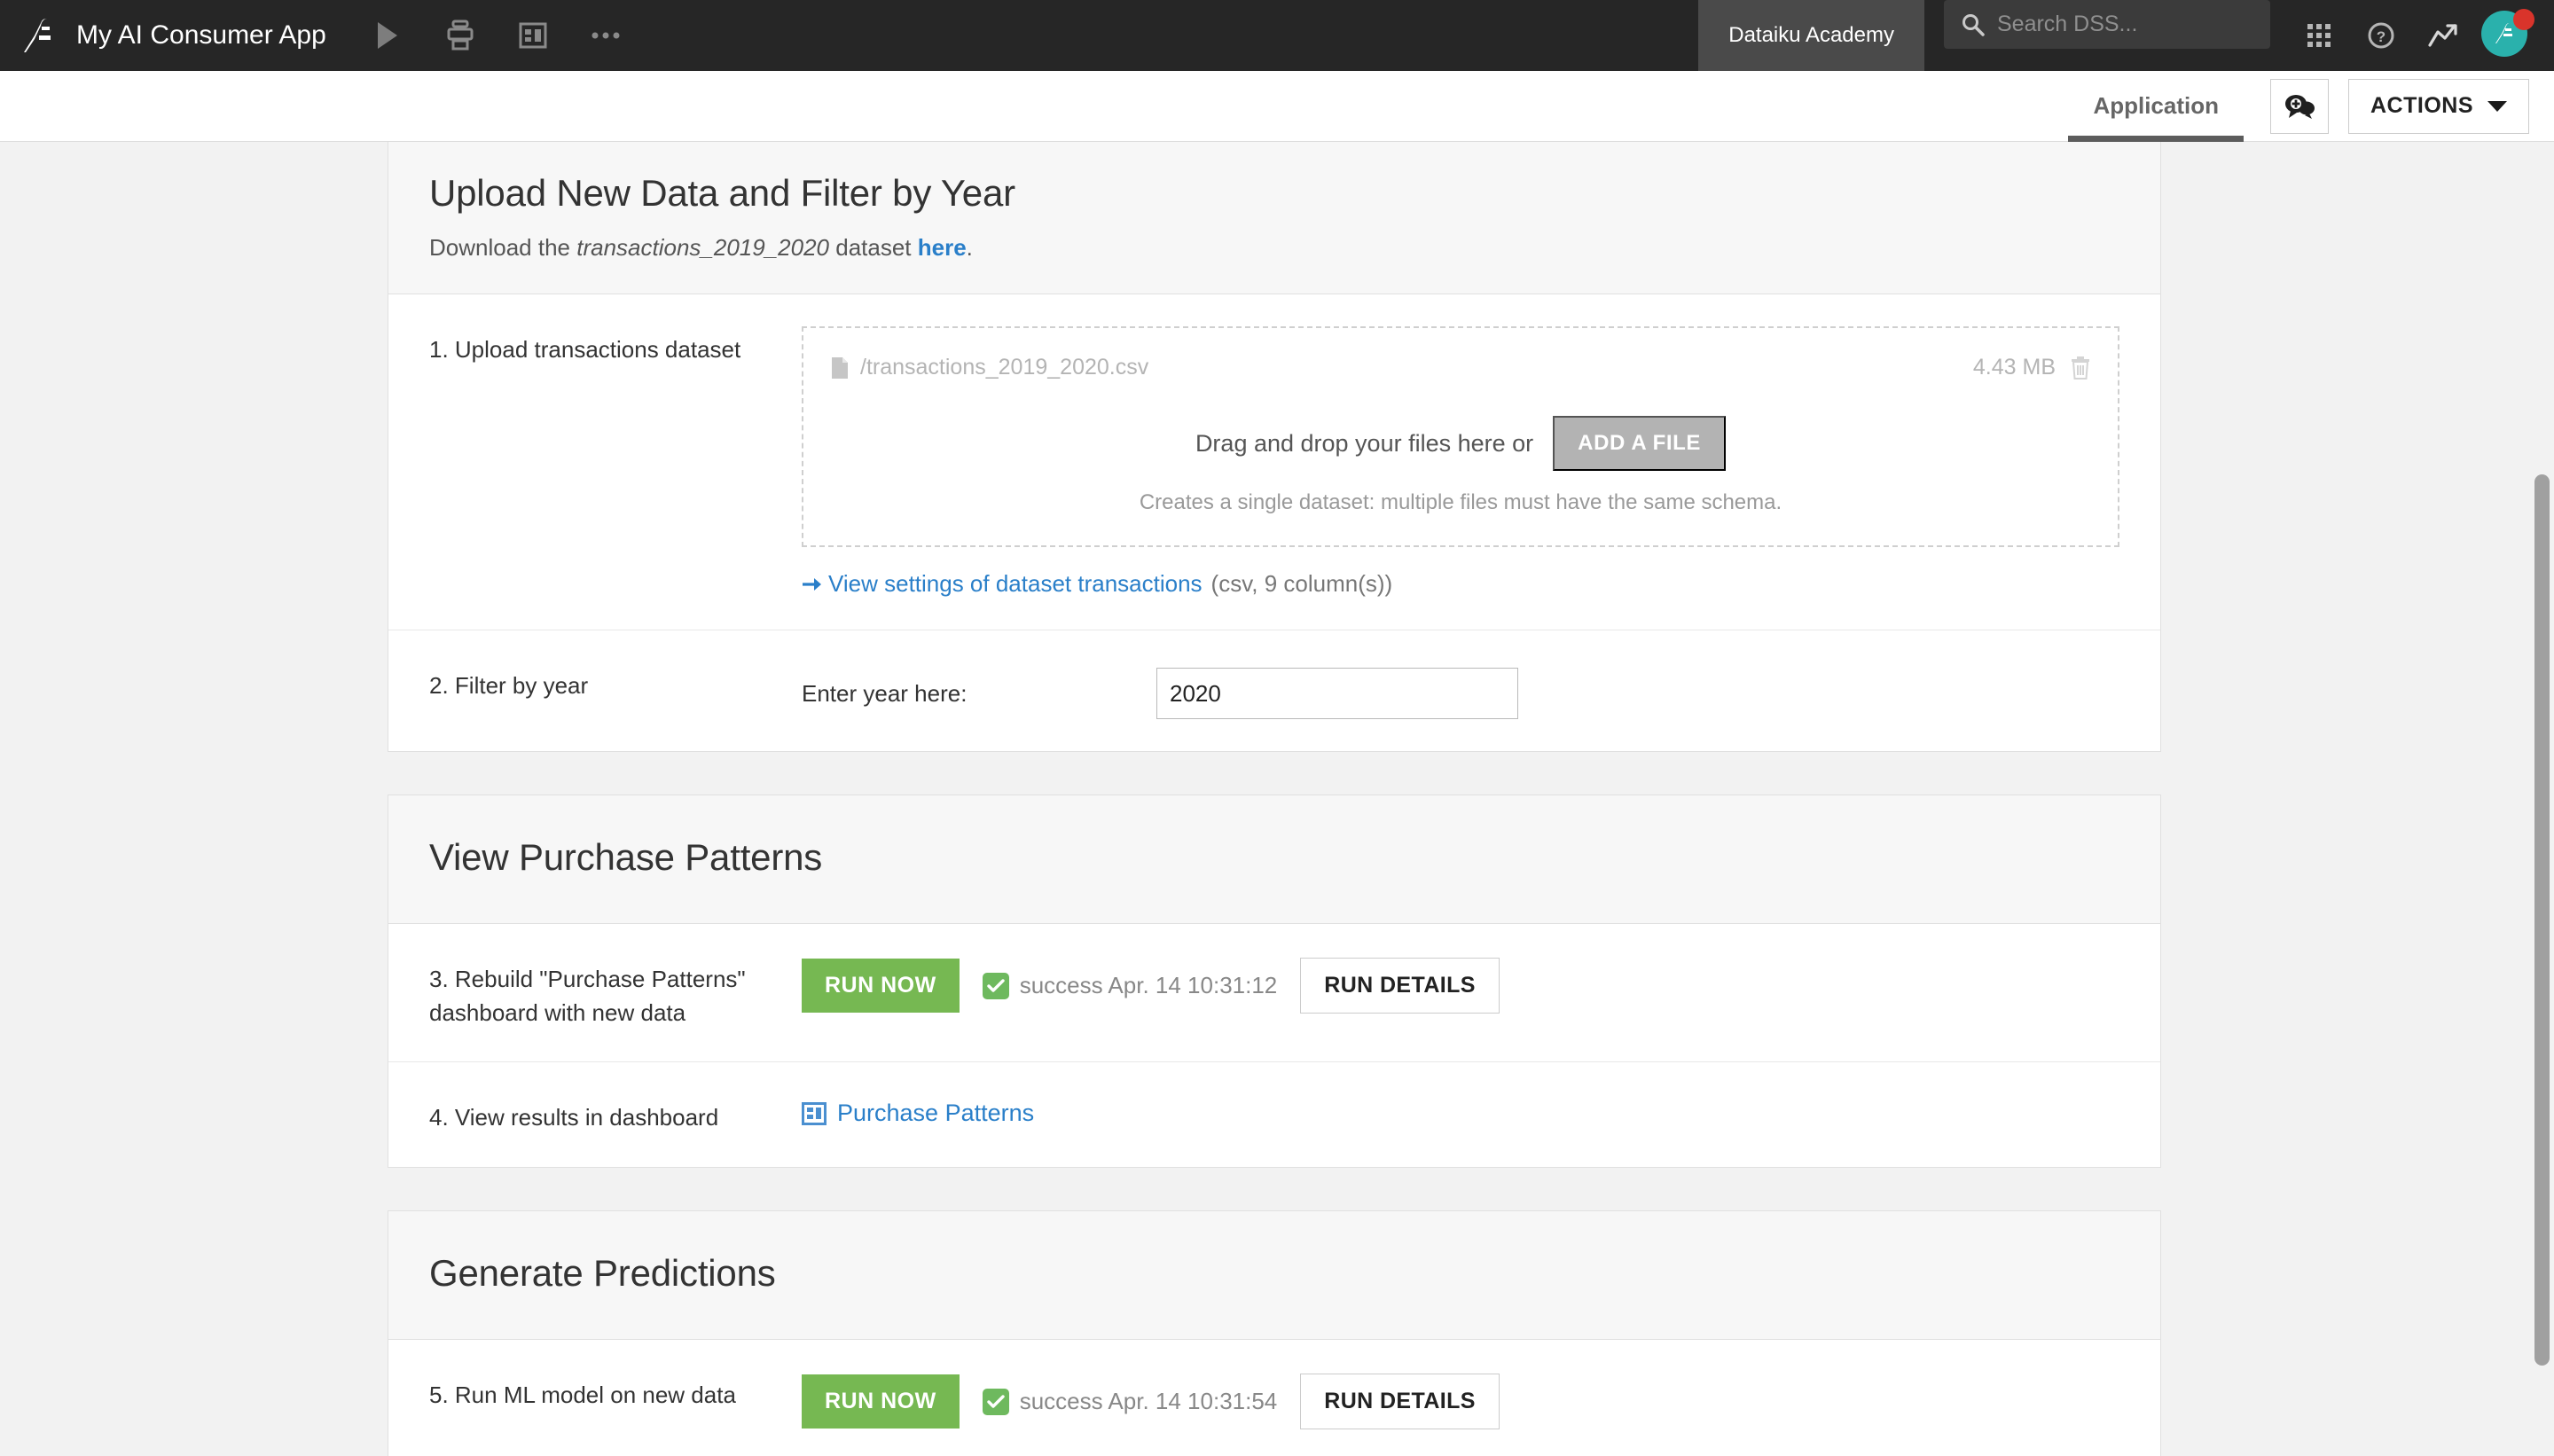 This screenshot has width=2554, height=1456. I want to click on section-title-predictions: Generate Predictions, so click(602, 1273).